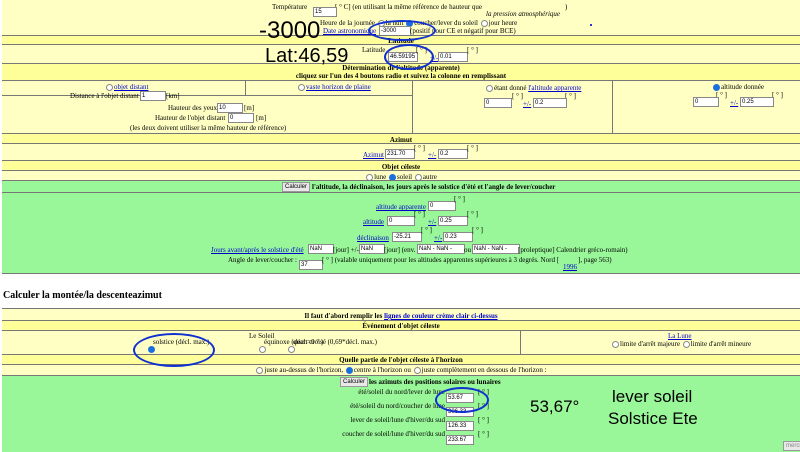  What do you see at coordinates (498, 103) in the screenshot?
I see `apparent-altitude-input: 0` at bounding box center [498, 103].